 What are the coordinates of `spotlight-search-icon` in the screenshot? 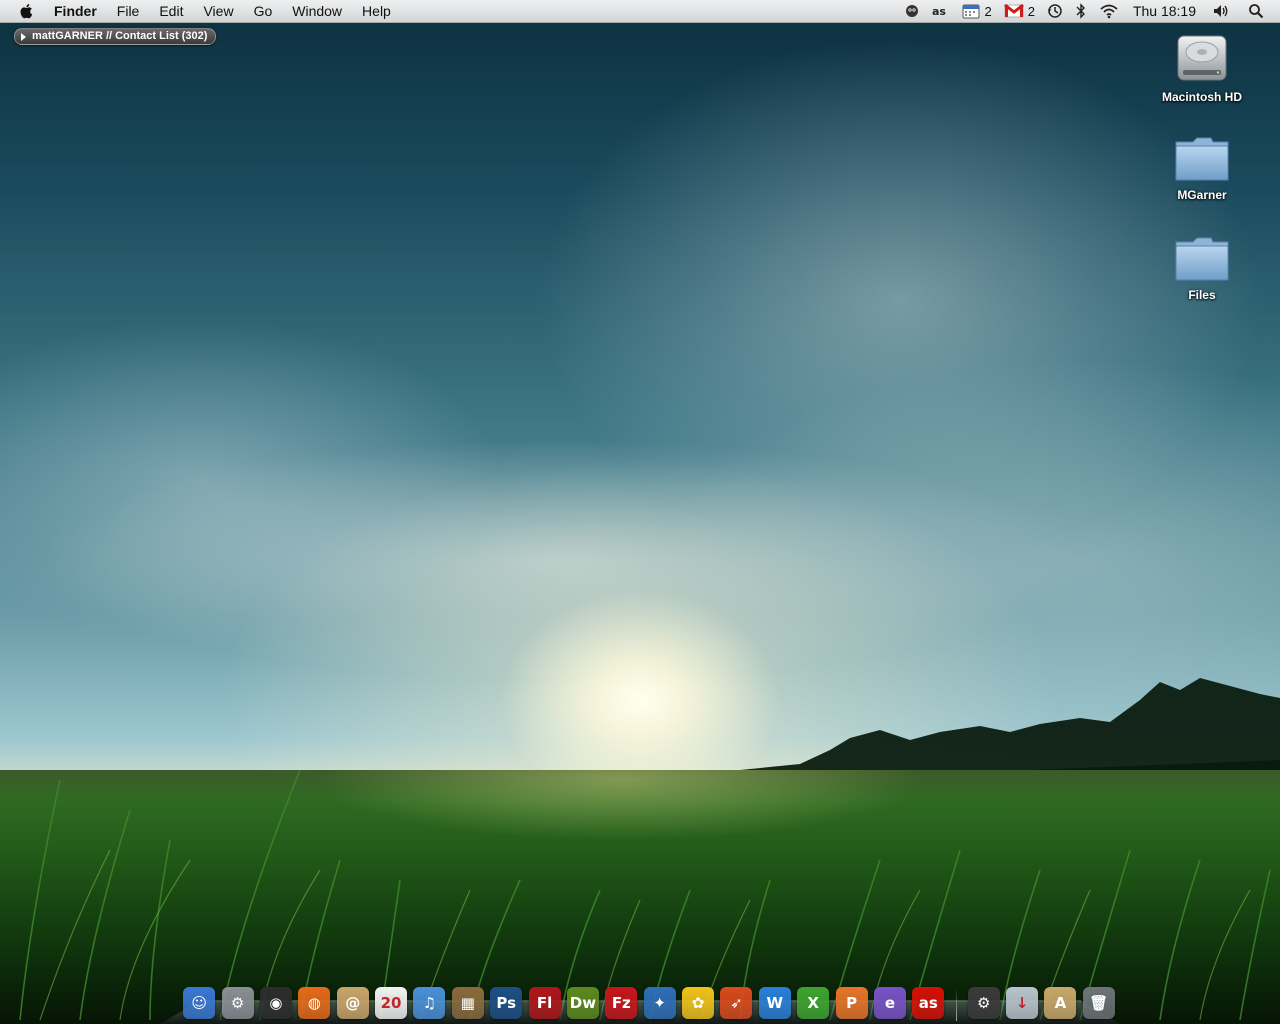 It's located at (1256, 11).